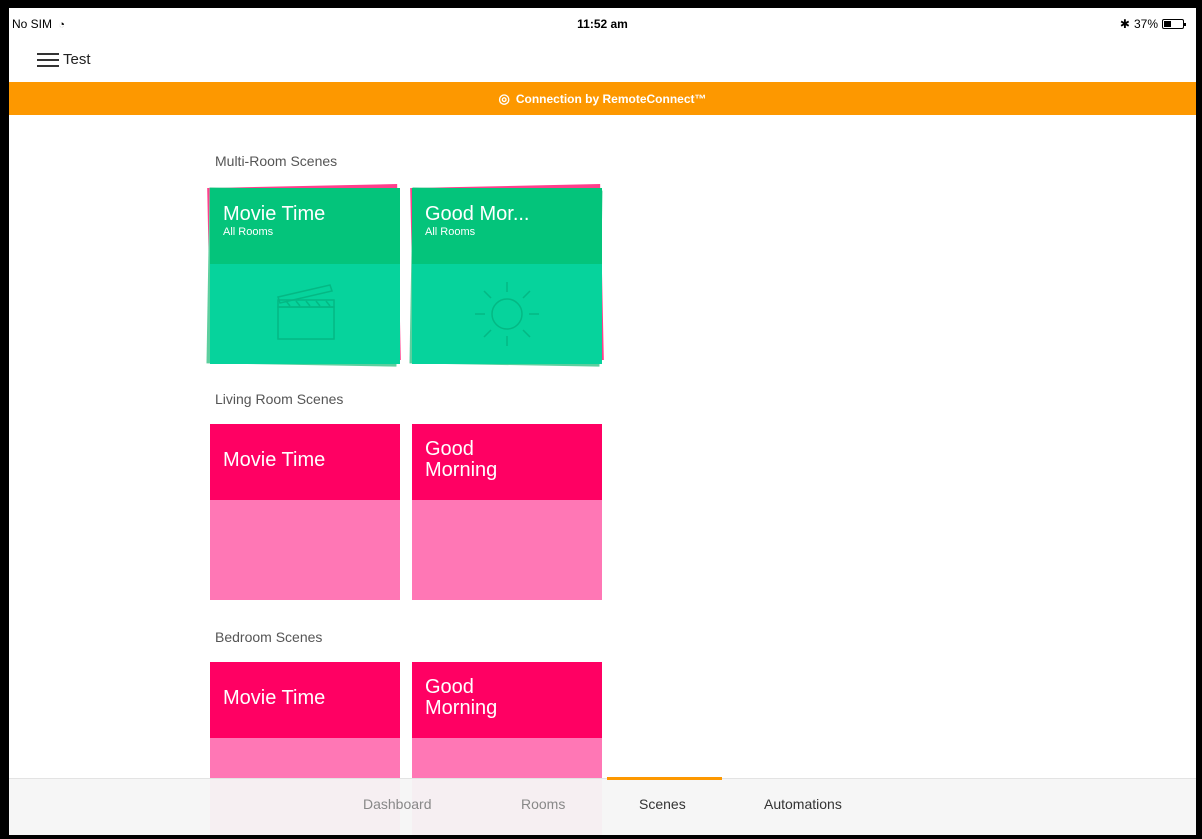  I want to click on scene-tile-header: Movie Time All Rooms, so click(305, 226).